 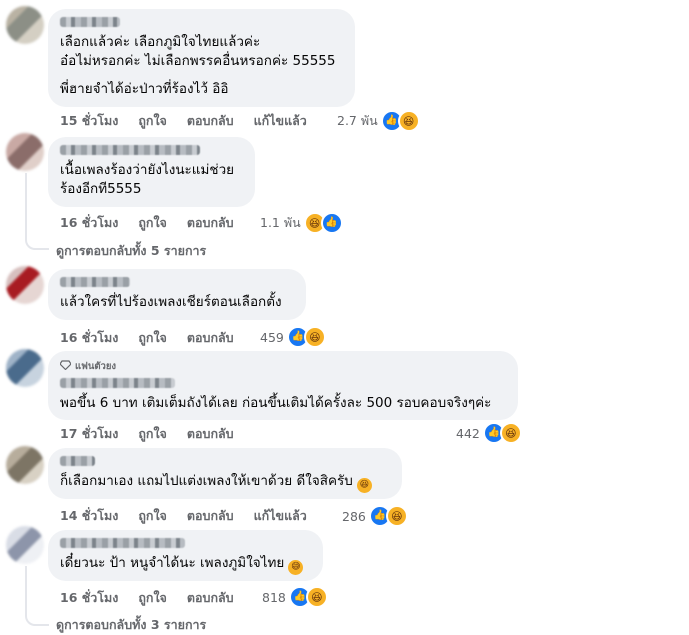 I want to click on comment-actions: 15 ชั่วโมง ถูกใจ ตอบกลับ แก้ไขแล้ว, so click(x=193, y=121).